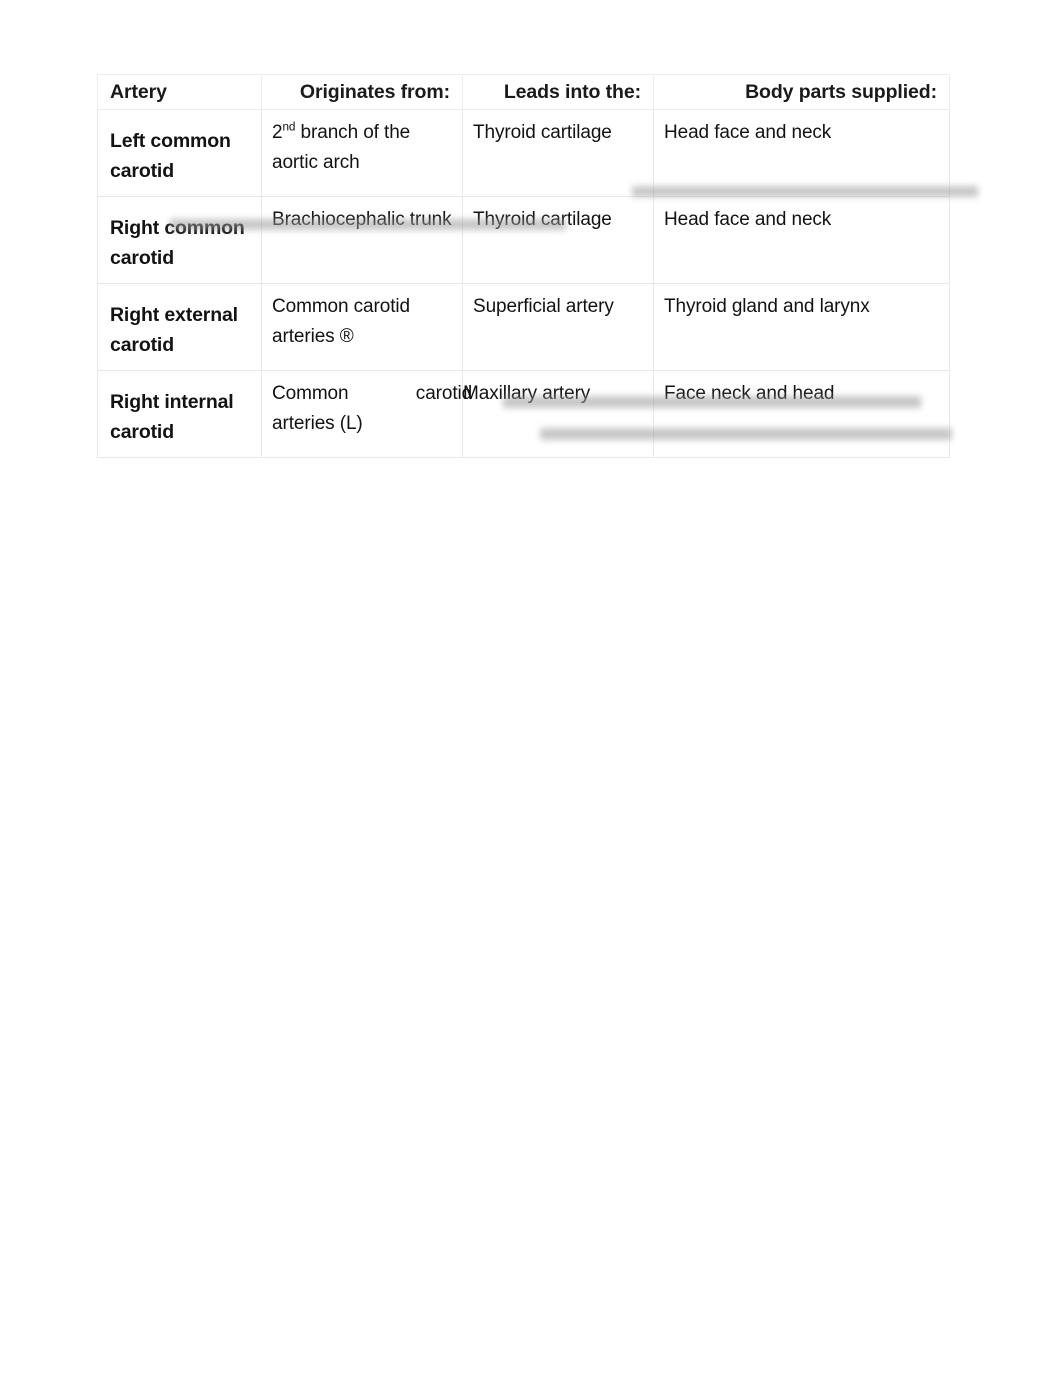  What do you see at coordinates (179, 92) in the screenshot?
I see `header-cell-artery: Artery` at bounding box center [179, 92].